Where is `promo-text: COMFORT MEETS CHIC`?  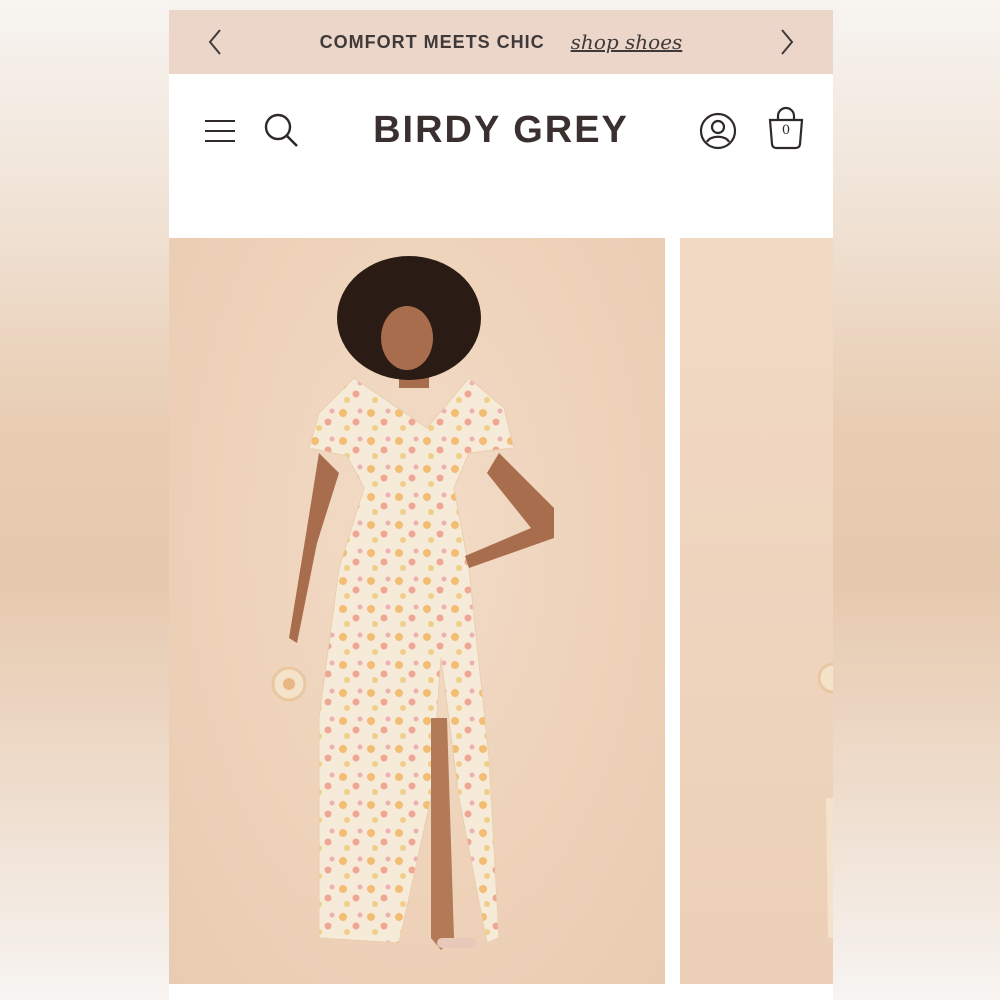
promo-text: COMFORT MEETS CHIC is located at coordinates (432, 41).